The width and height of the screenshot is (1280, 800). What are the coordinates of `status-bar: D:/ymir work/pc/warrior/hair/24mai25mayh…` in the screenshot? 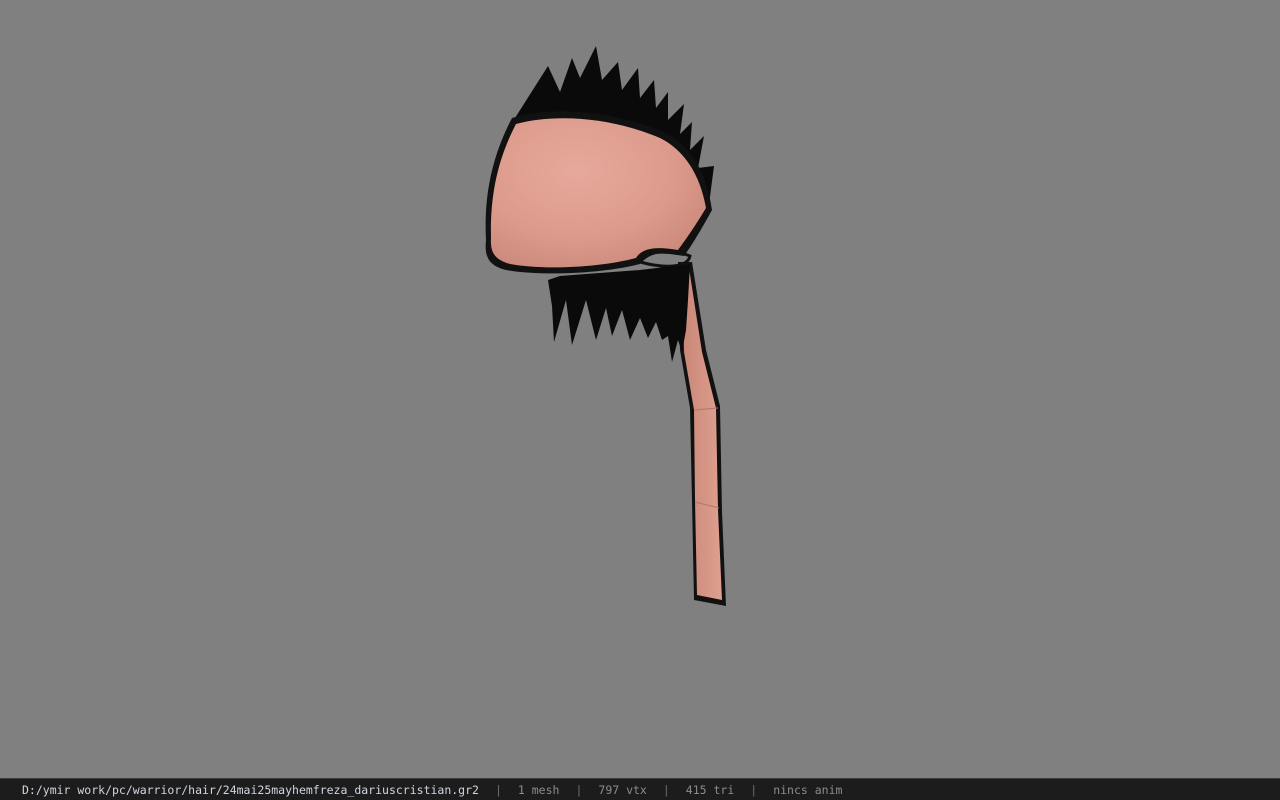 It's located at (640, 789).